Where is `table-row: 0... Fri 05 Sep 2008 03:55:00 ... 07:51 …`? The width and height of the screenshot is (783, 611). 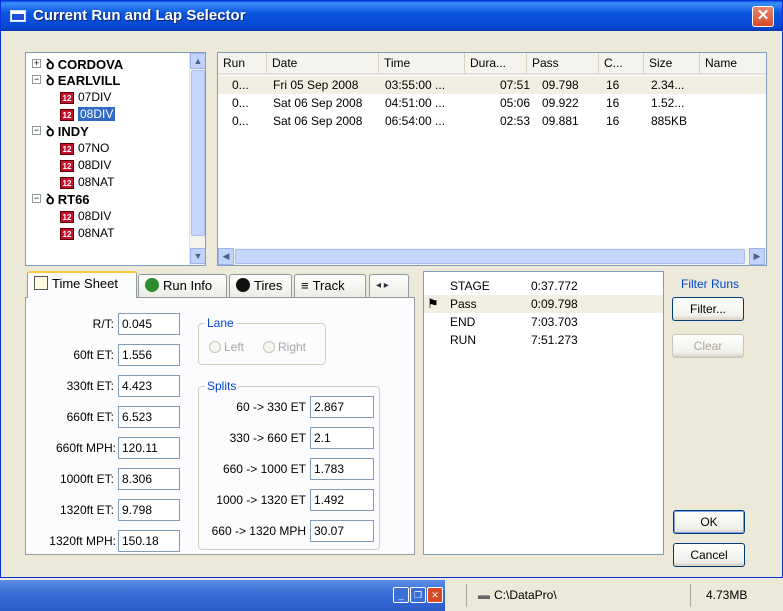 table-row: 0... Fri 05 Sep 2008 03:55:00 ... 07:51 … is located at coordinates (492, 85).